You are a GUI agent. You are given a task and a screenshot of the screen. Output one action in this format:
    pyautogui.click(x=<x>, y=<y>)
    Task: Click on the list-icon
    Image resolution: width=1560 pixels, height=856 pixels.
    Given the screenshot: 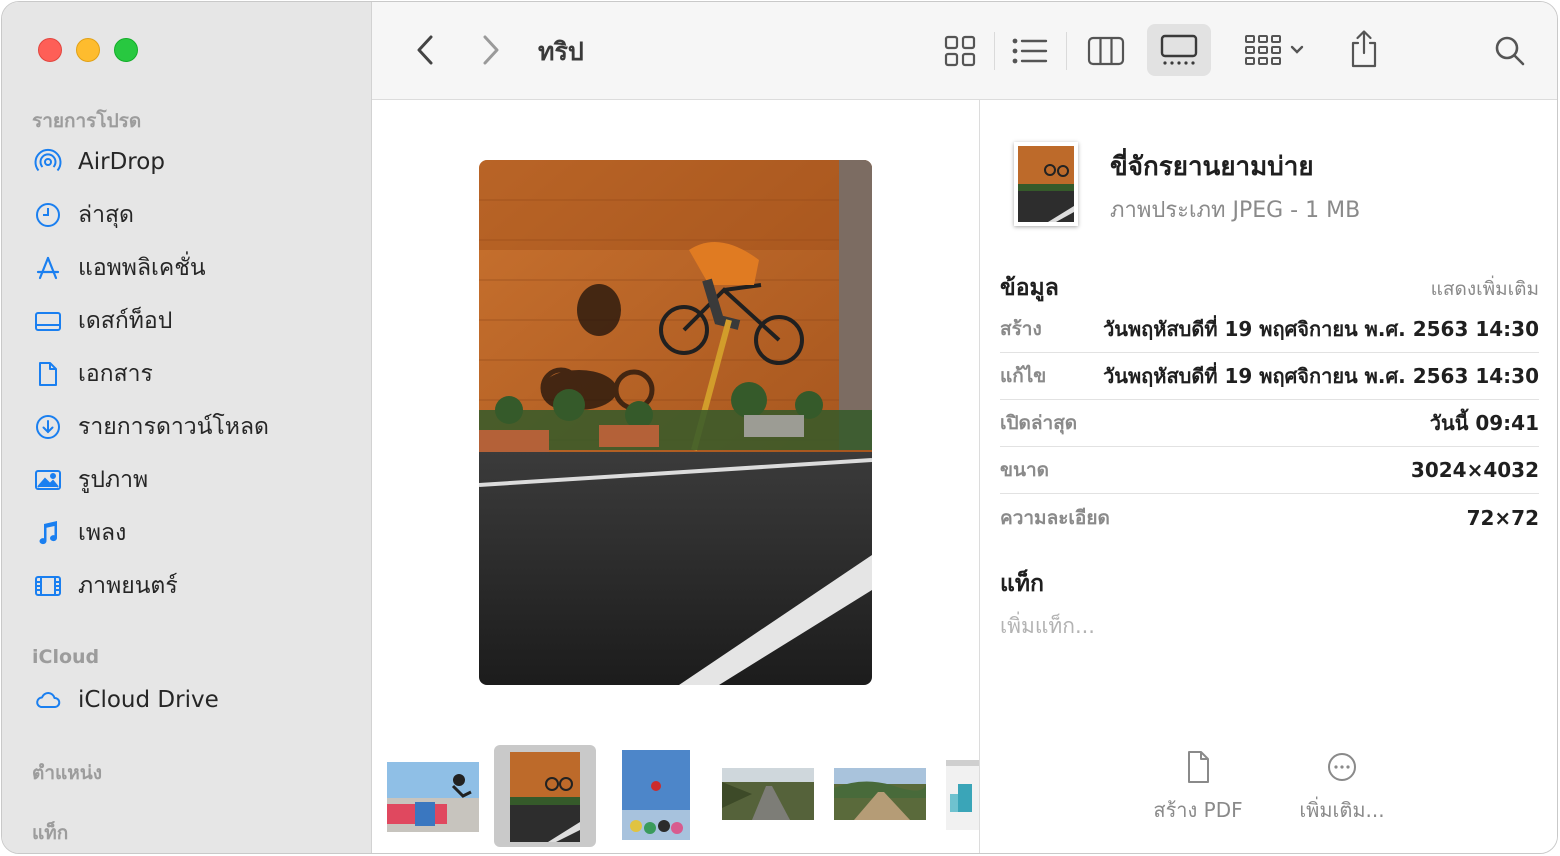 What is the action you would take?
    pyautogui.click(x=1030, y=51)
    